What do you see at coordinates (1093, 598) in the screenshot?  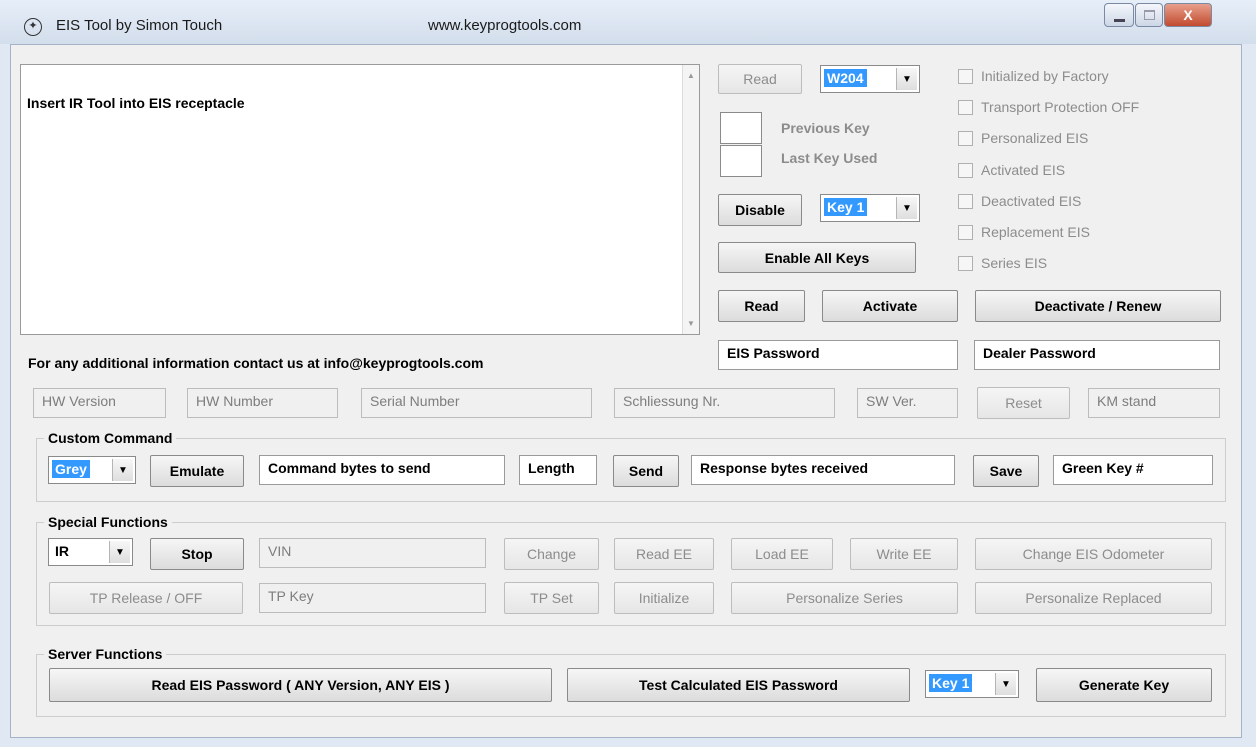 I see `personalize-replaced-button: Personalize Replaced` at bounding box center [1093, 598].